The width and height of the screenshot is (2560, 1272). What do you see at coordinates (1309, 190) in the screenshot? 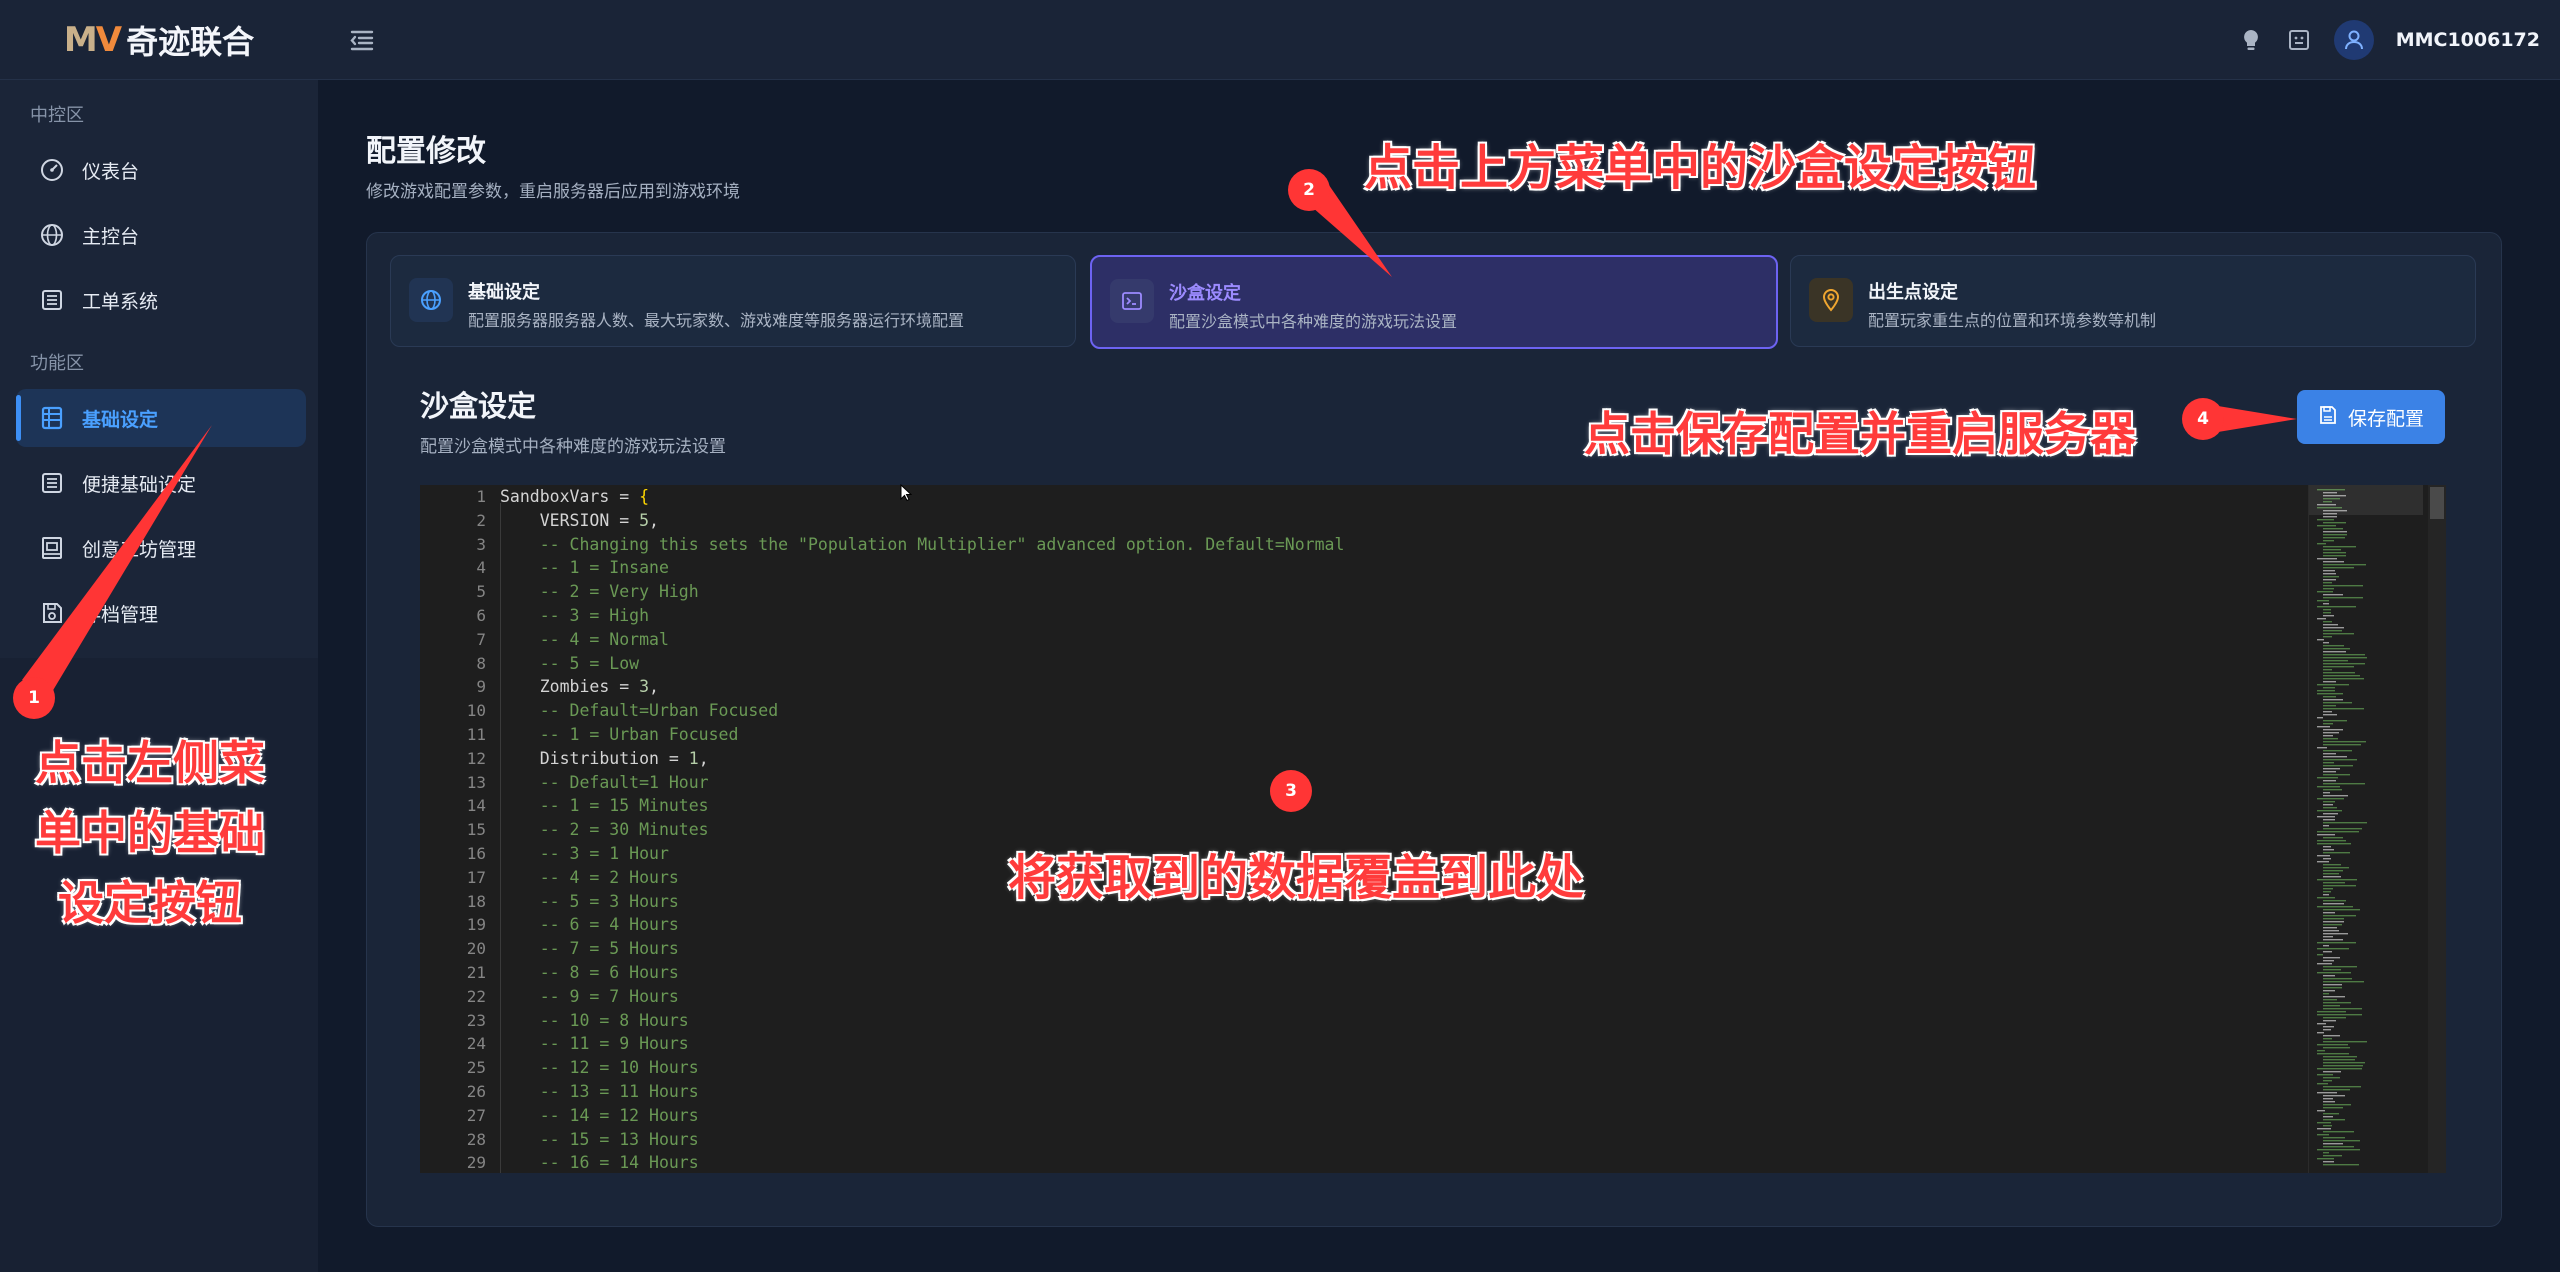
I see `step-badge-2: 2` at bounding box center [1309, 190].